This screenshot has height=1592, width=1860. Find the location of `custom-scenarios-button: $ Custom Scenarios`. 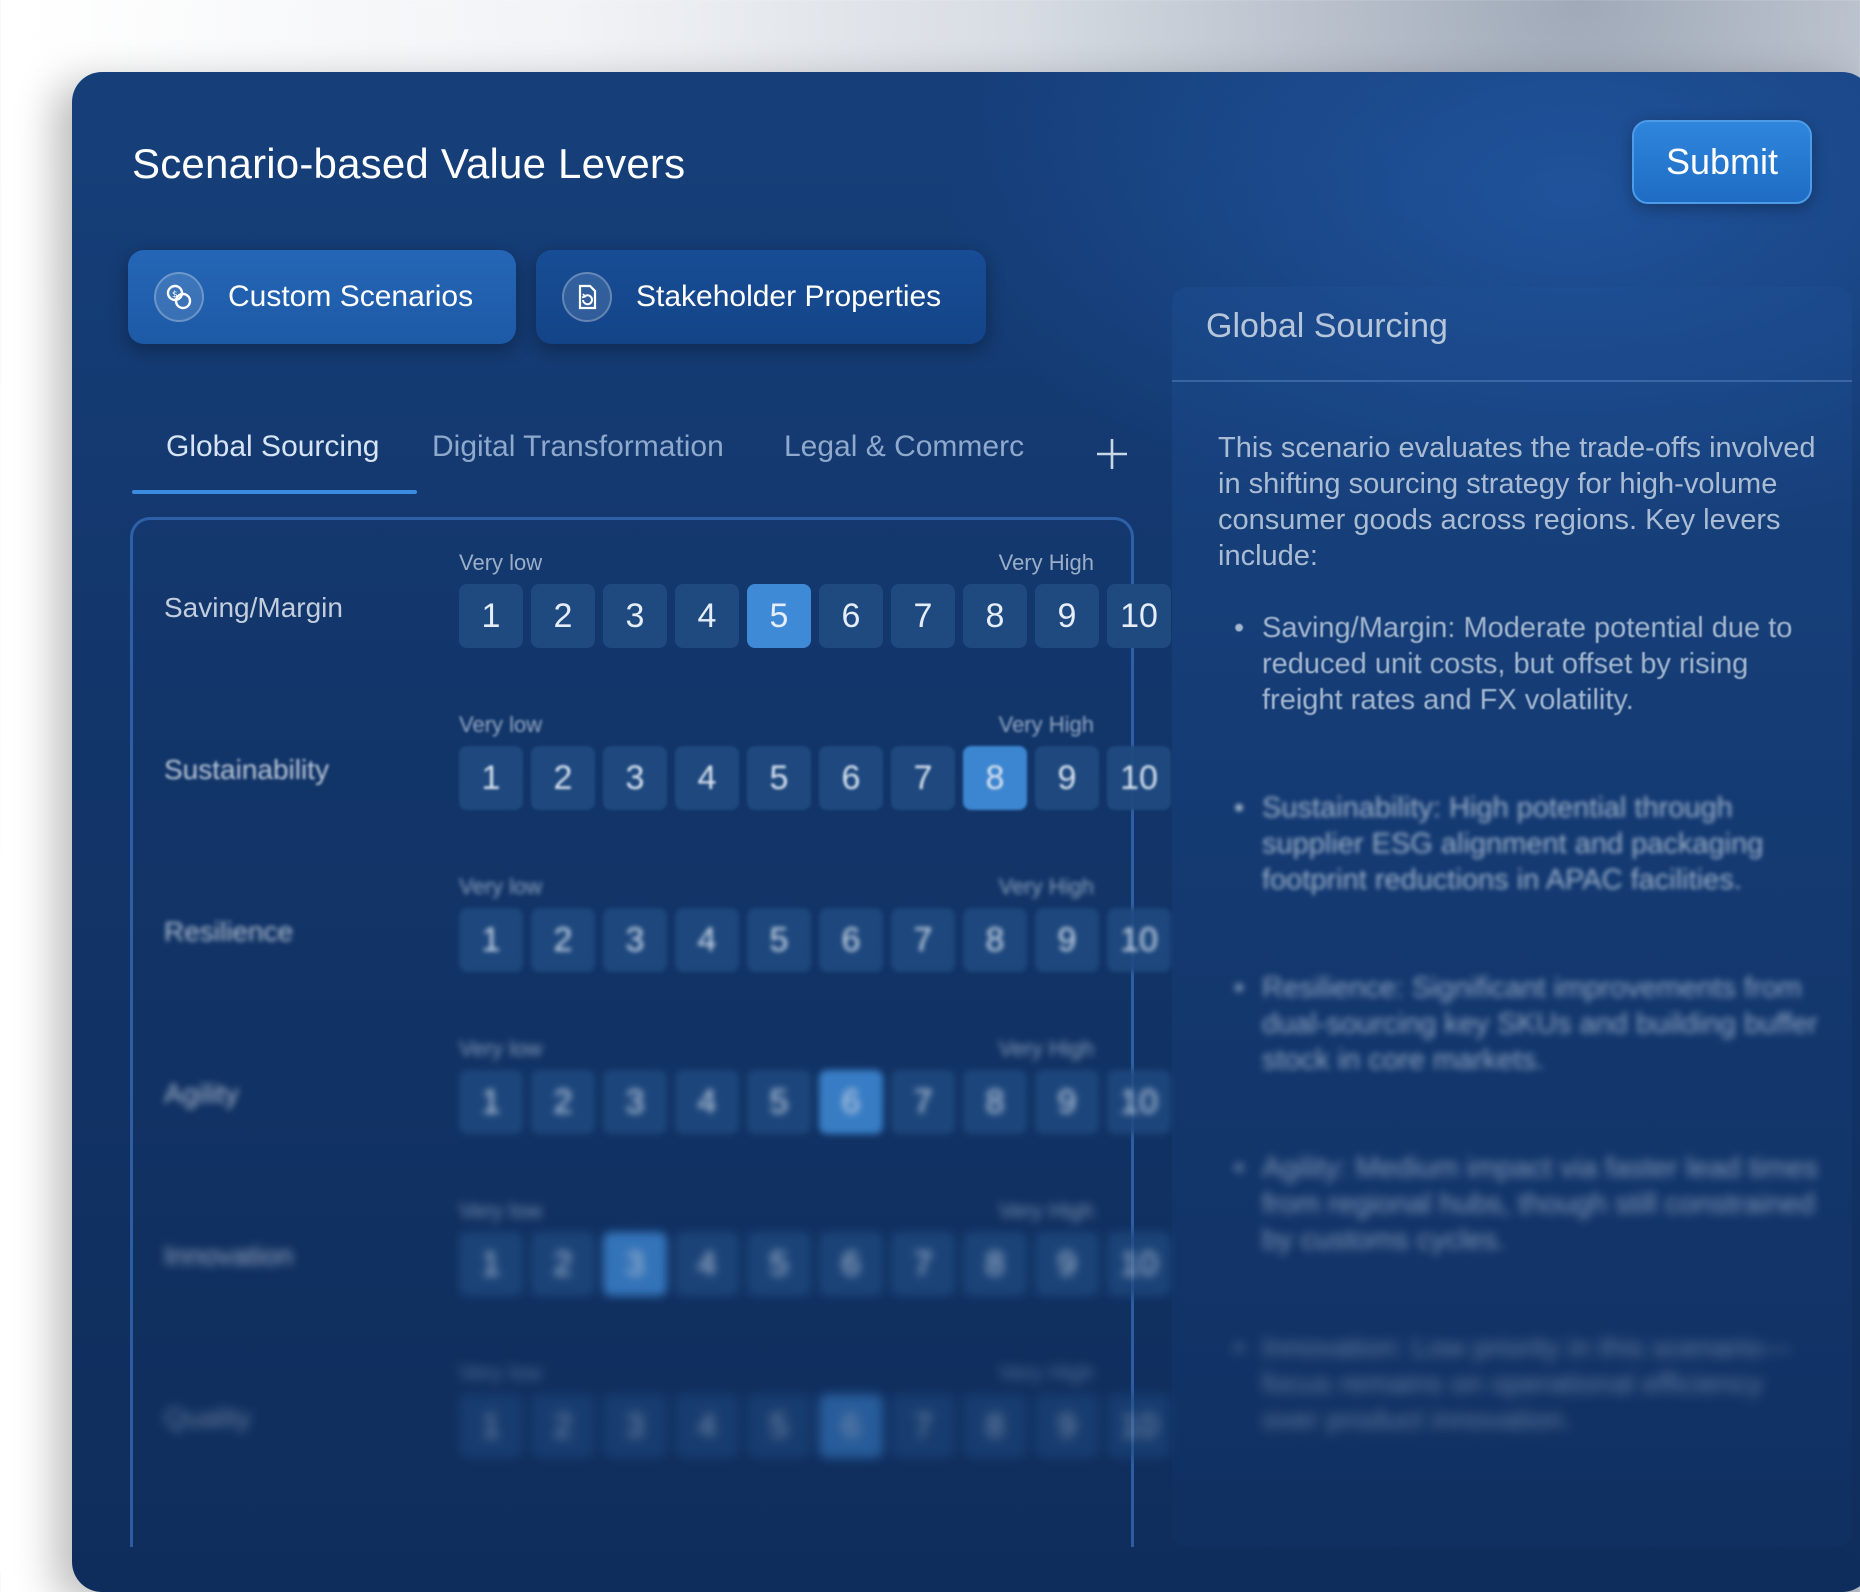

custom-scenarios-button: $ Custom Scenarios is located at coordinates (322, 297).